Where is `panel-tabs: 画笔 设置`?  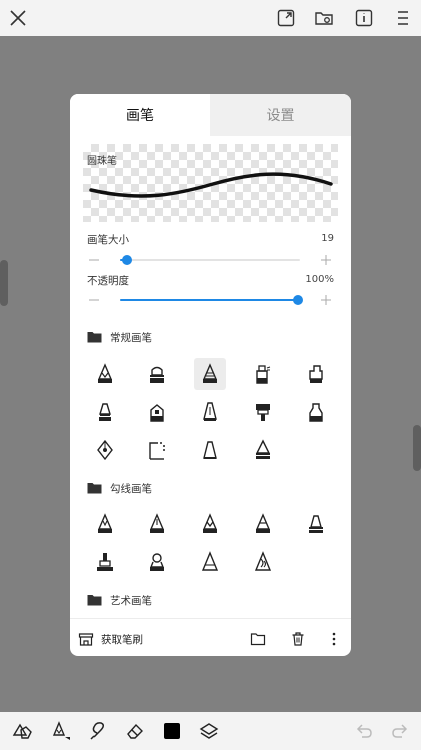
panel-tabs: 画笔 设置 is located at coordinates (210, 115).